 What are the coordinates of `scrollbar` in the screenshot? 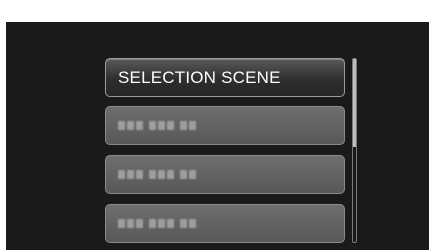 It's located at (354, 150).